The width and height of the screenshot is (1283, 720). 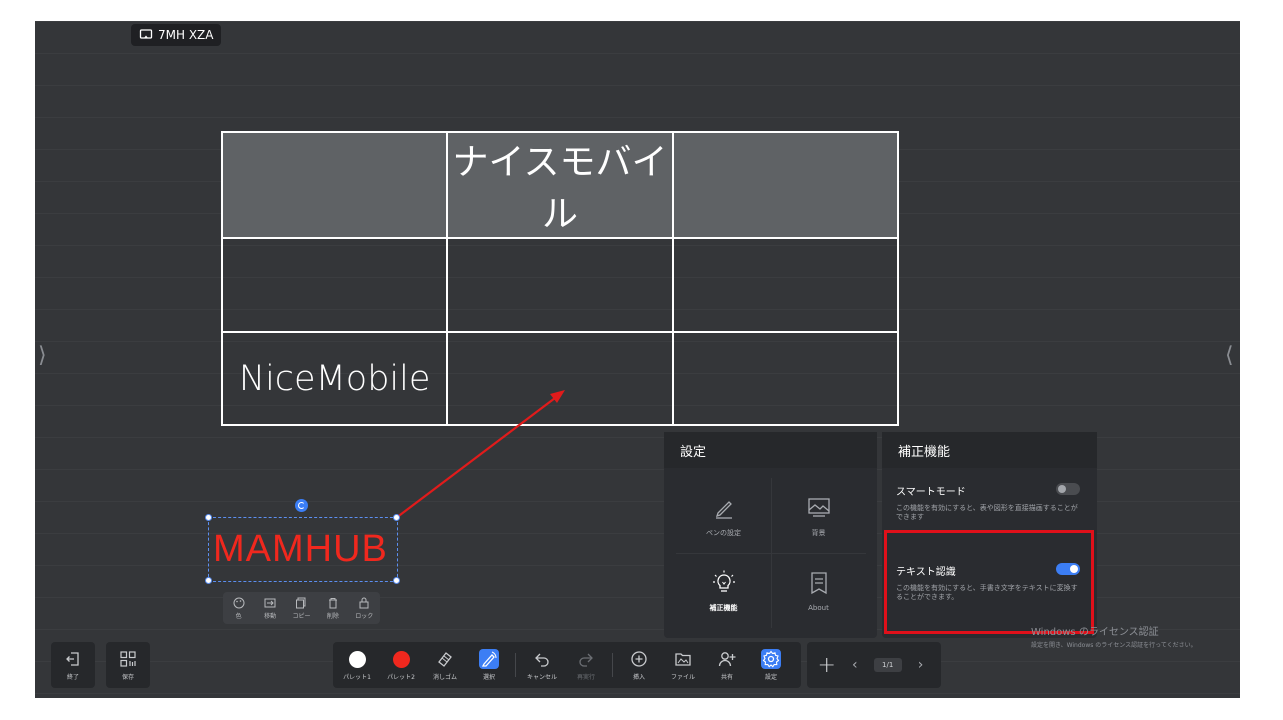 What do you see at coordinates (334, 378) in the screenshot?
I see `table-cell: NiceMobile` at bounding box center [334, 378].